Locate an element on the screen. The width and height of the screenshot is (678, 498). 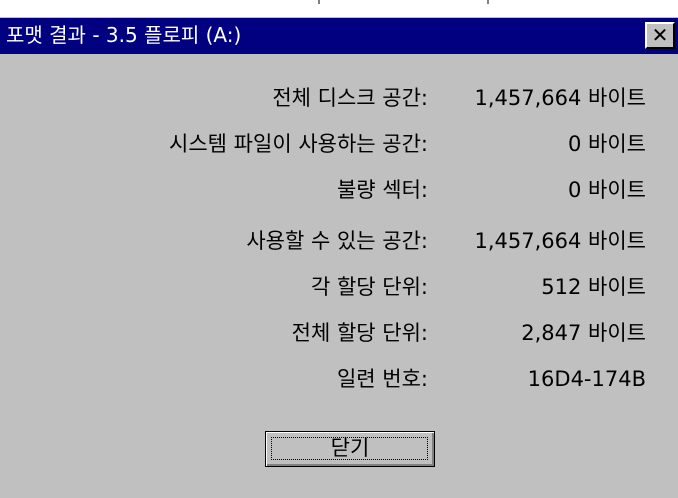
close-icon: ✕ is located at coordinates (660, 35).